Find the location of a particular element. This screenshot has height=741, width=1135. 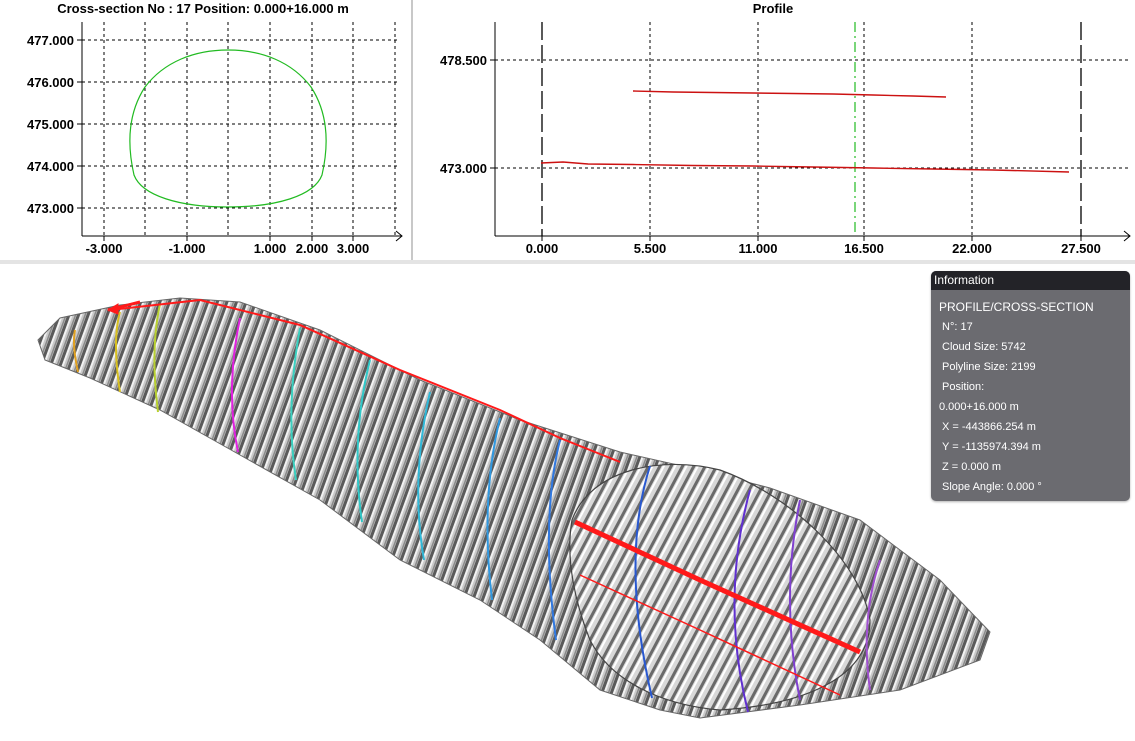

info-slope-angle: Slope Angle: 0.000 ° is located at coordinates (992, 487).